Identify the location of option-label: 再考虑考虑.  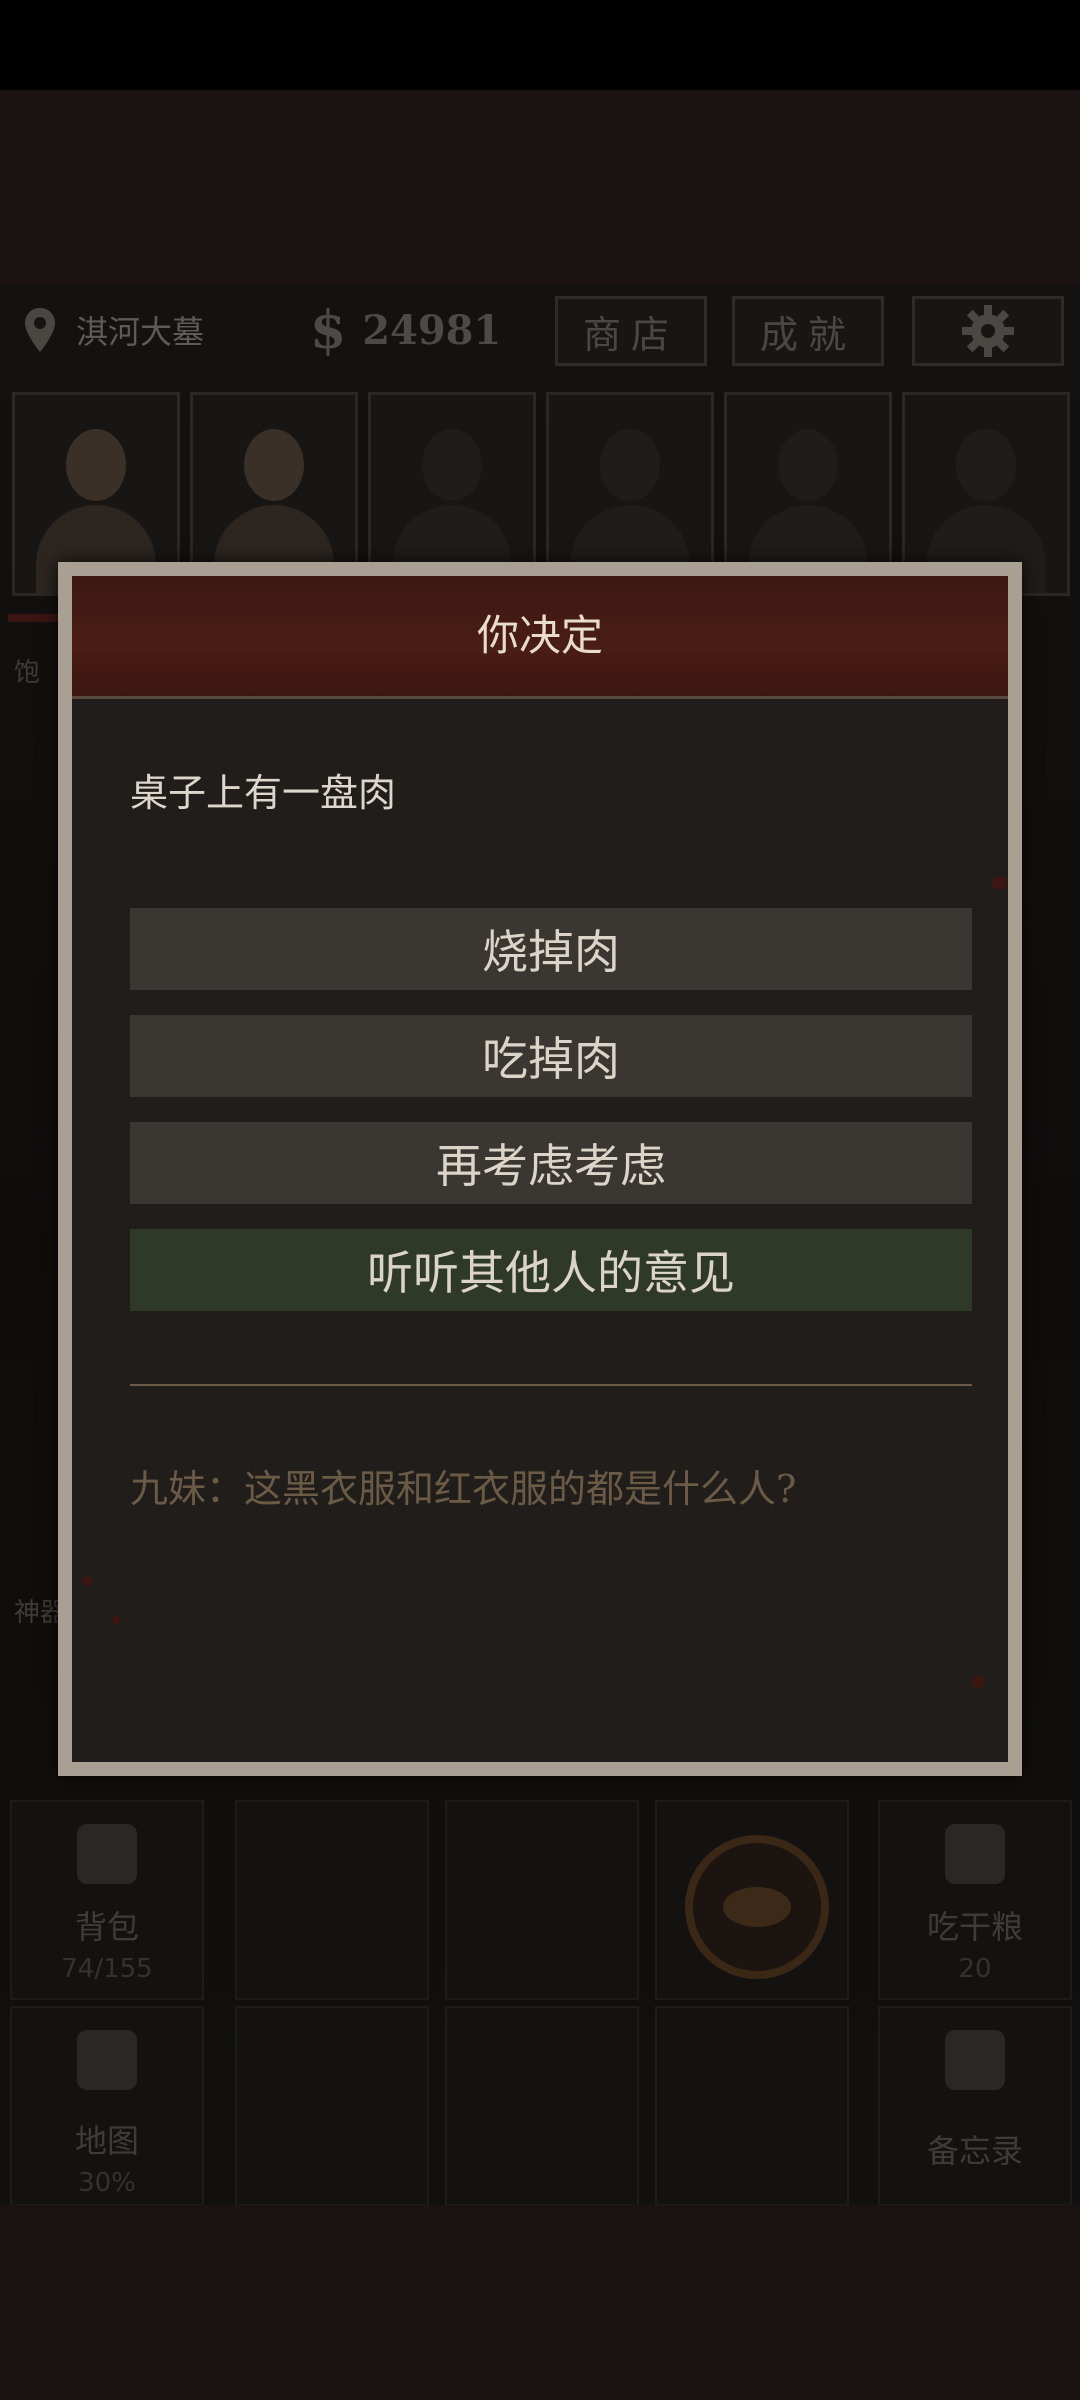
(551, 1166).